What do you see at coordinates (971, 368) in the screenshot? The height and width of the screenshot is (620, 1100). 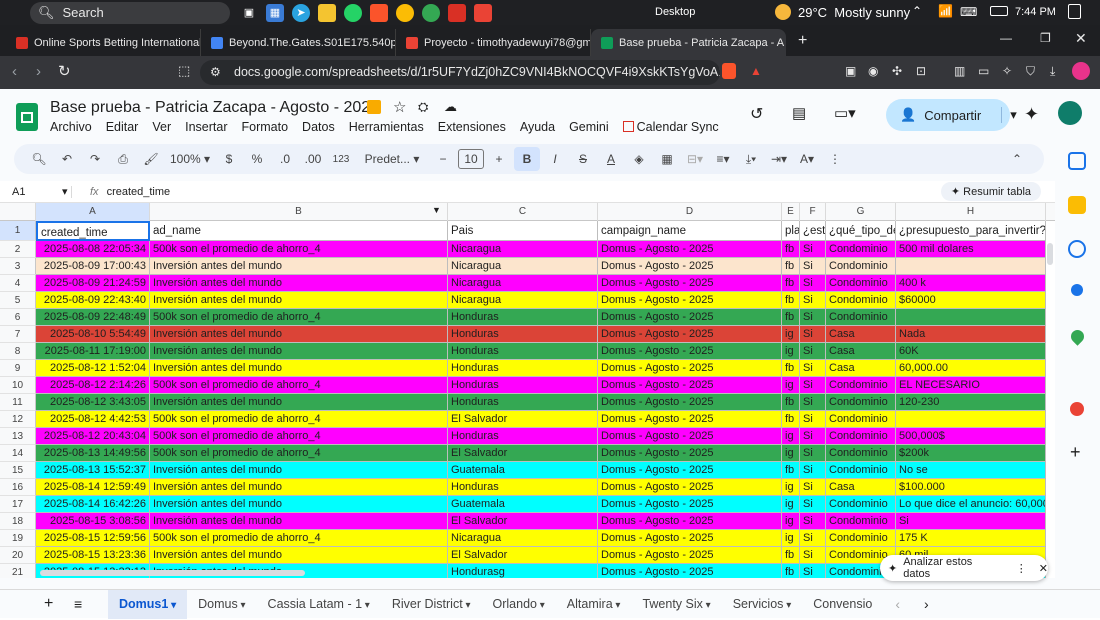 I see `table-cell: 60,000.00` at bounding box center [971, 368].